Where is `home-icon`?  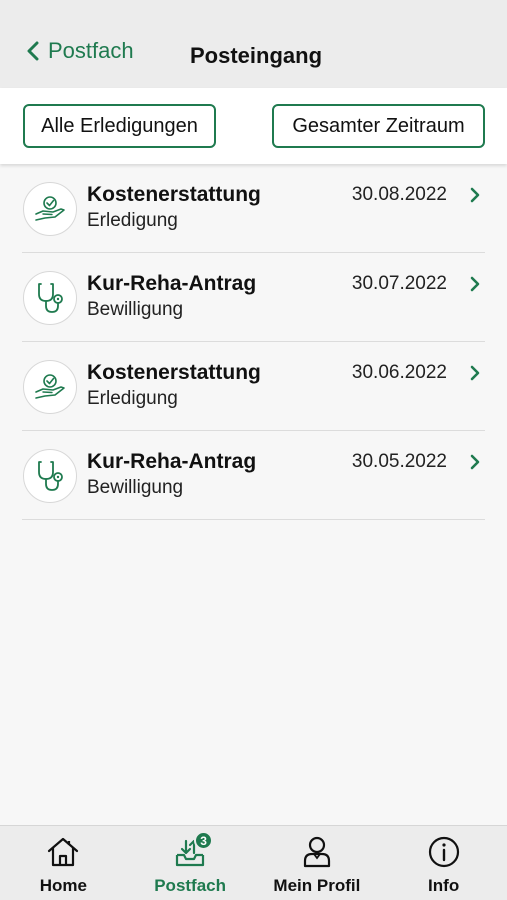
home-icon is located at coordinates (63, 852).